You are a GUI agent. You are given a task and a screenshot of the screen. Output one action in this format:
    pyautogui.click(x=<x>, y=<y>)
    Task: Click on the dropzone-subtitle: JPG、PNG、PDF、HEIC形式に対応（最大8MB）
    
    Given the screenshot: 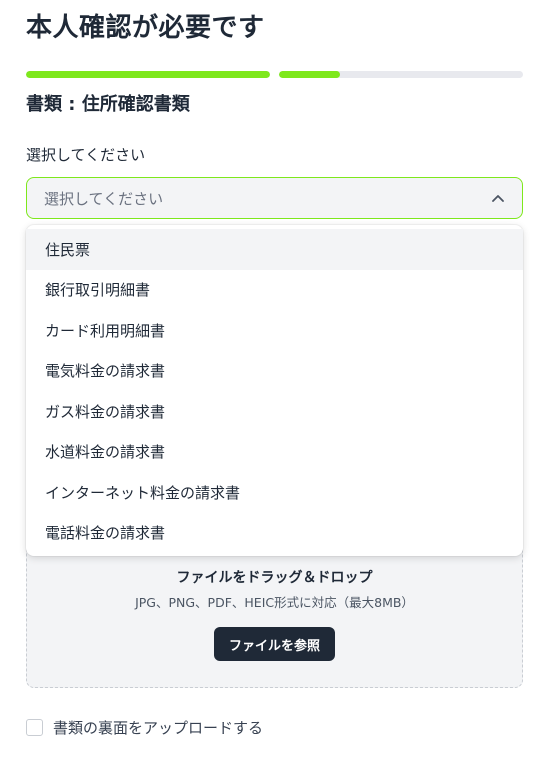 What is the action you would take?
    pyautogui.click(x=274, y=602)
    